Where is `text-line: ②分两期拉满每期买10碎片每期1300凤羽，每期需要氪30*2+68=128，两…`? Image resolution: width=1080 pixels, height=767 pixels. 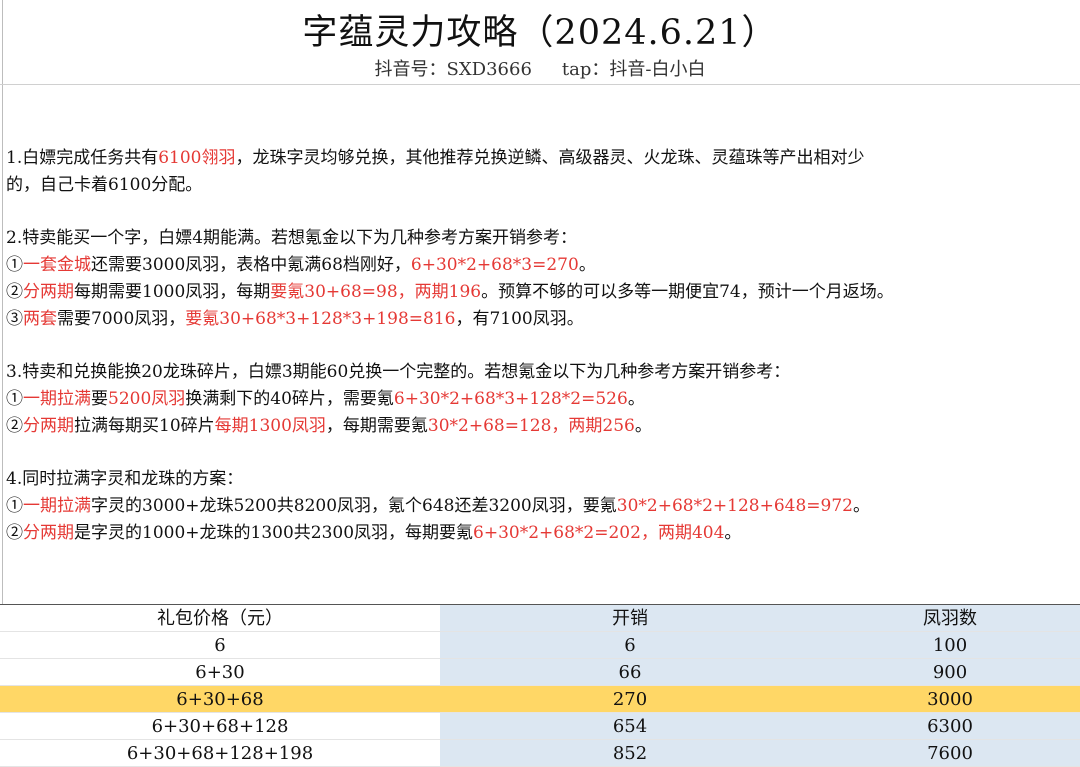
text-line: ②分两期拉满每期买10碎片每期1300凤羽，每期需要氪30*2+68=128，两… is located at coordinates (541, 426).